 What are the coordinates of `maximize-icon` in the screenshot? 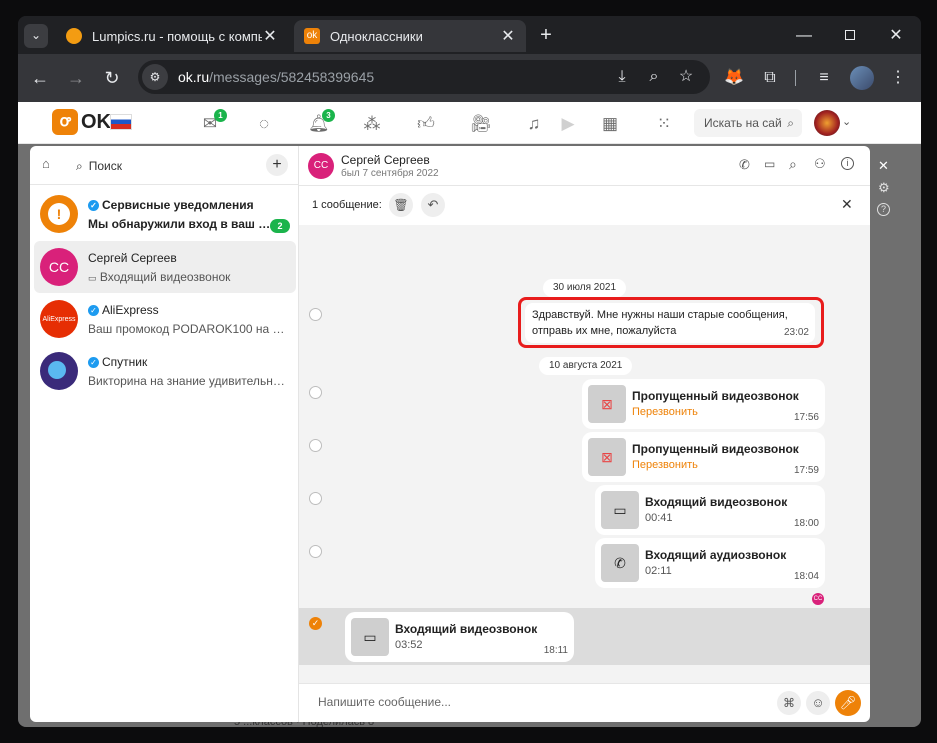 It's located at (850, 36).